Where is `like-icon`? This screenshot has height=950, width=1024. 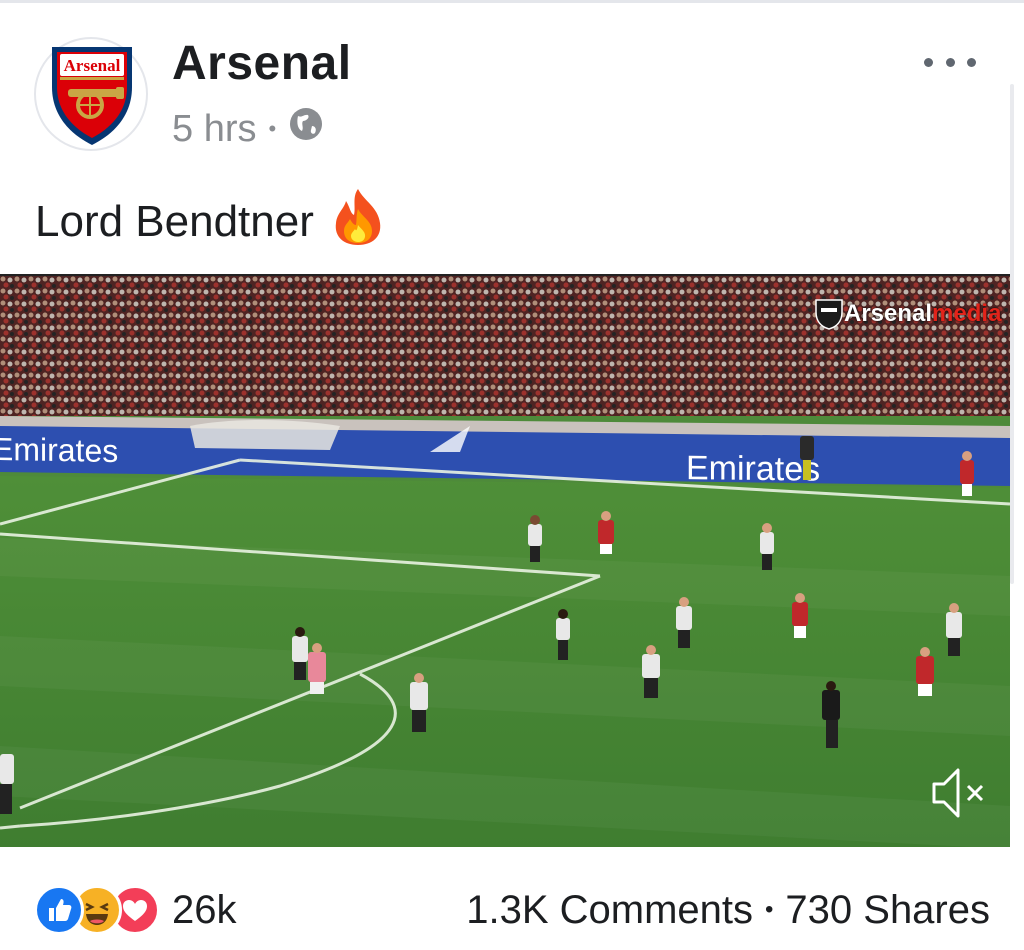
like-icon is located at coordinates (59, 910).